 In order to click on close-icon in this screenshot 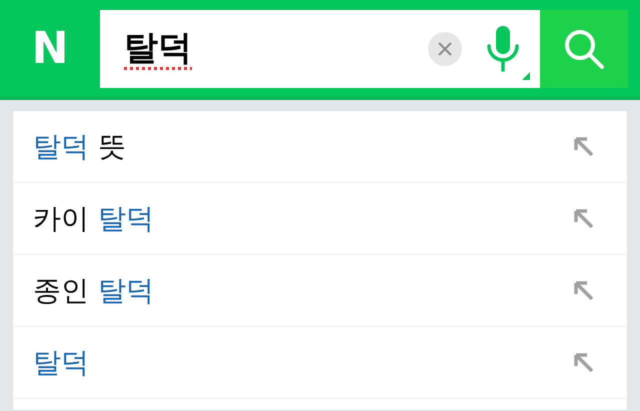, I will do `click(445, 48)`.